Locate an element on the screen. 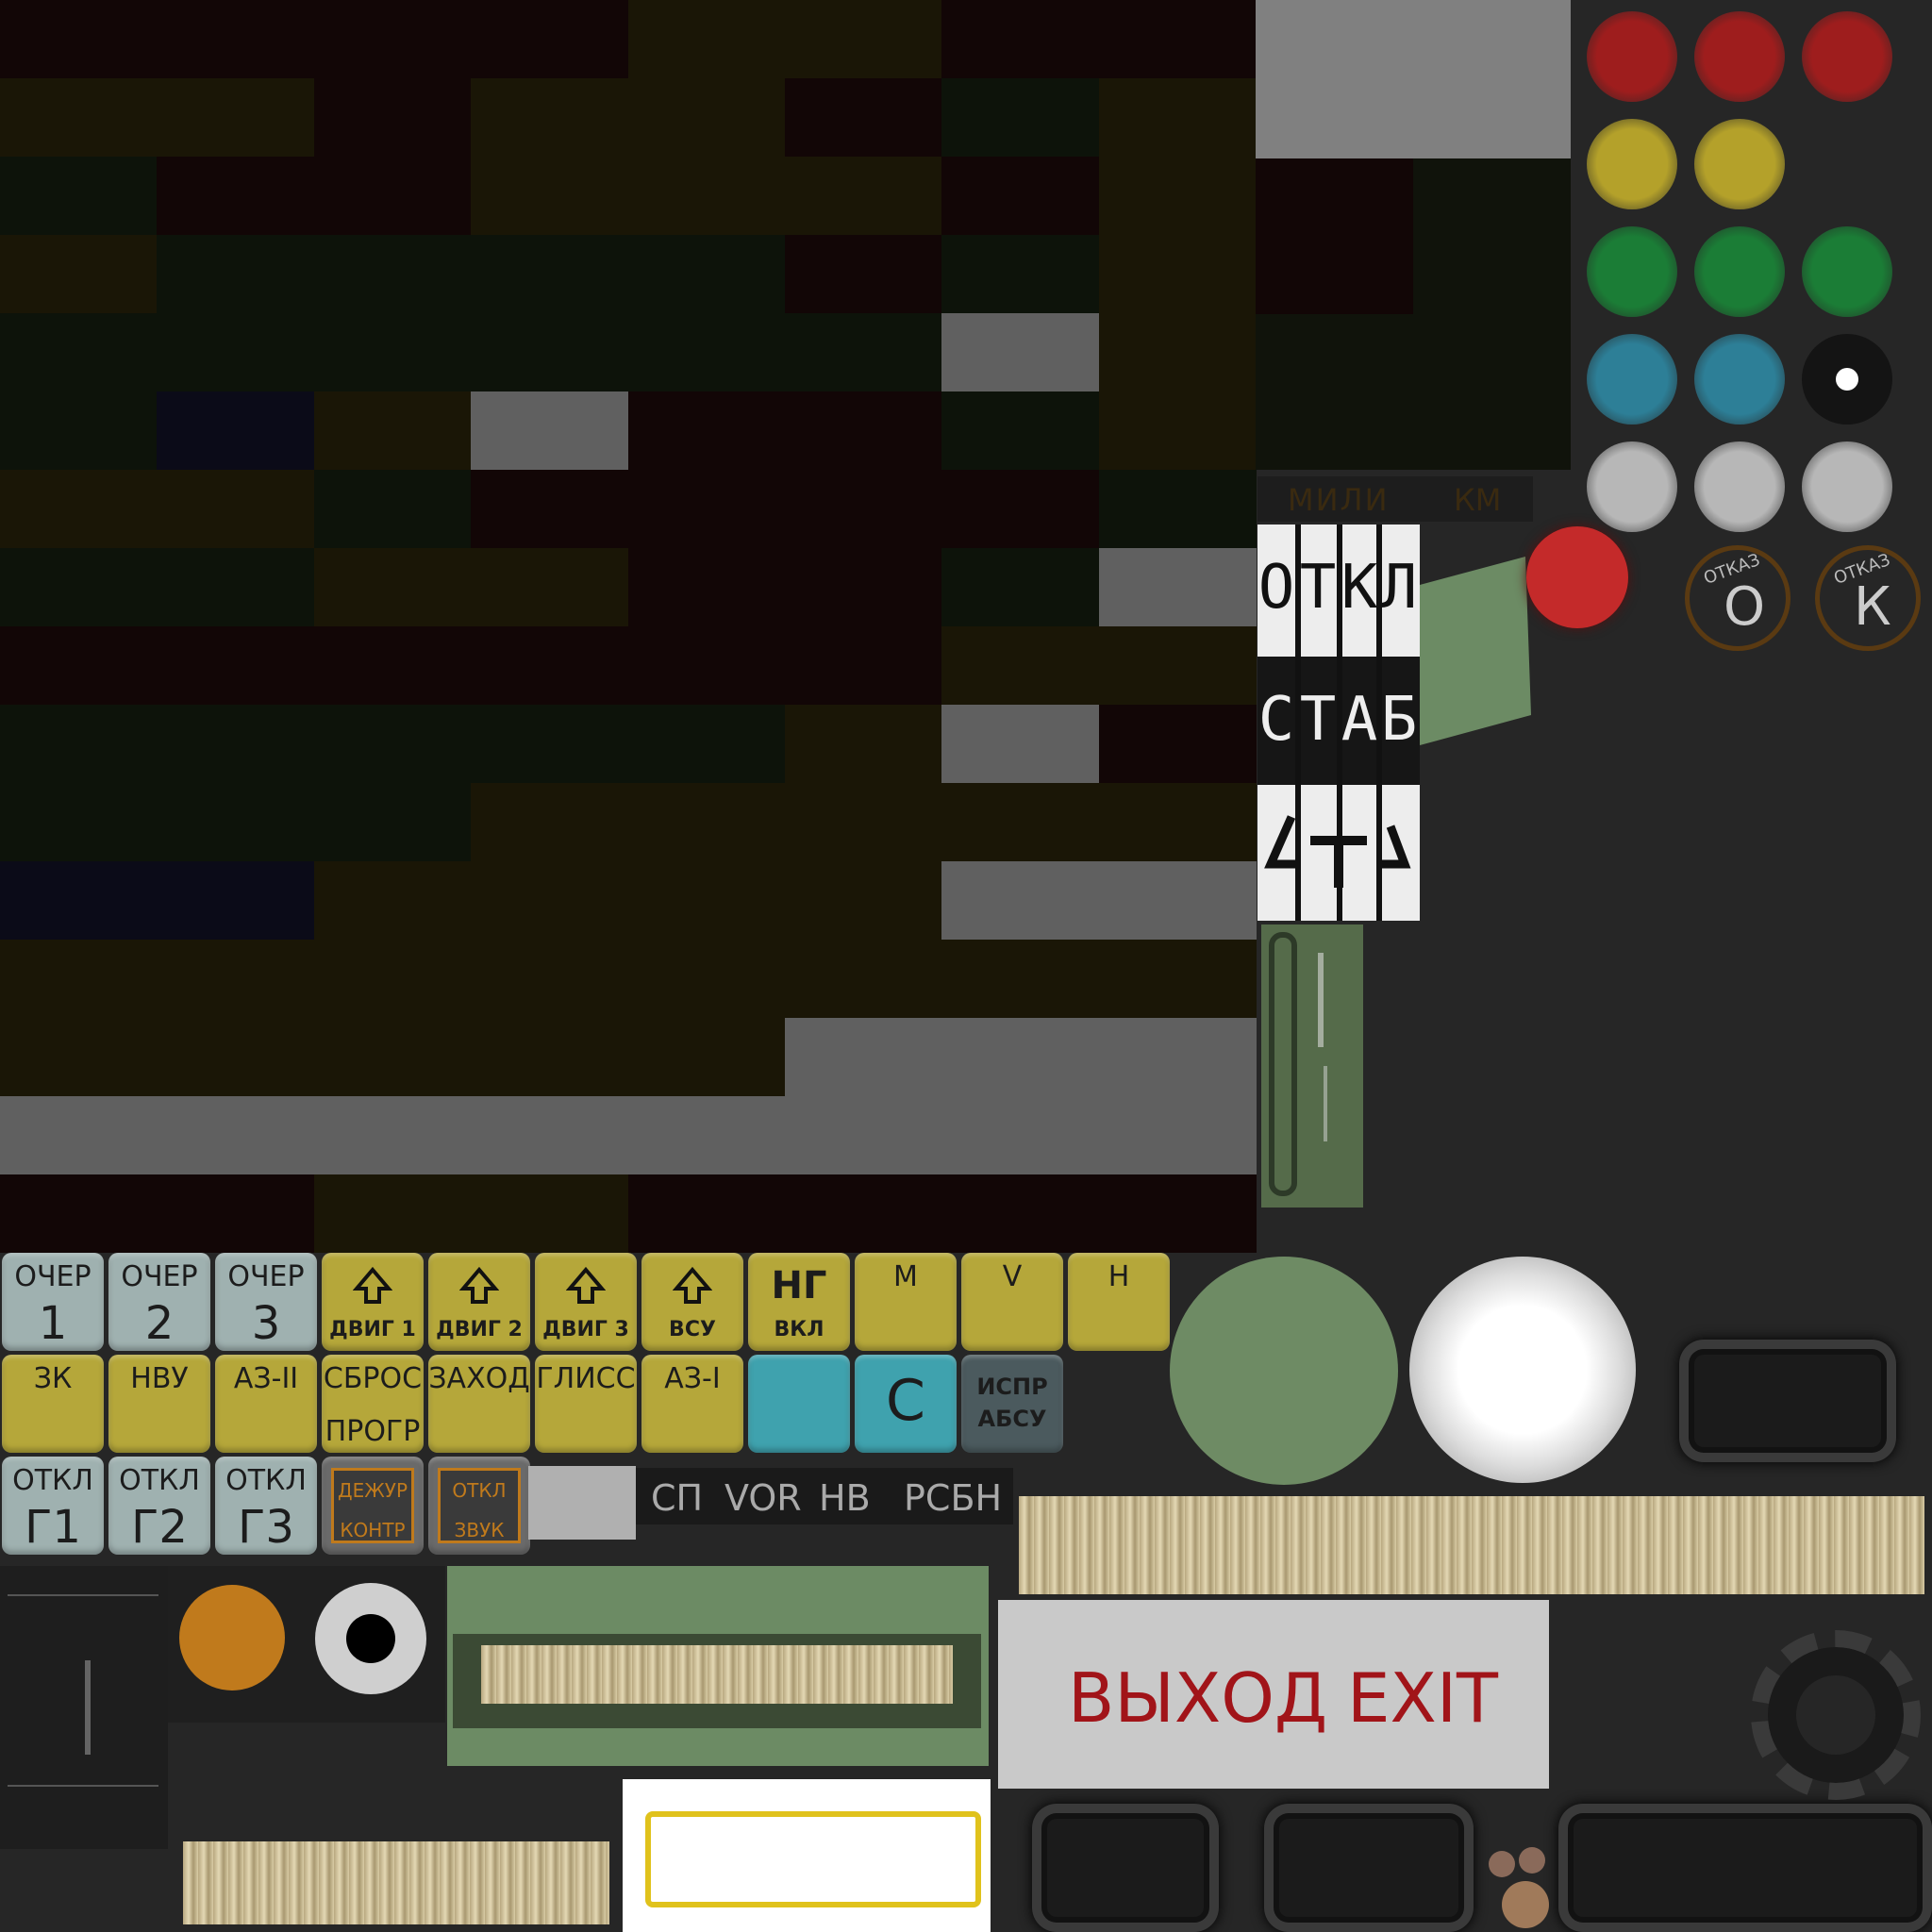 This screenshot has height=1932, width=1932. keypad-key: ИСПР АБСУ is located at coordinates (1012, 1404).